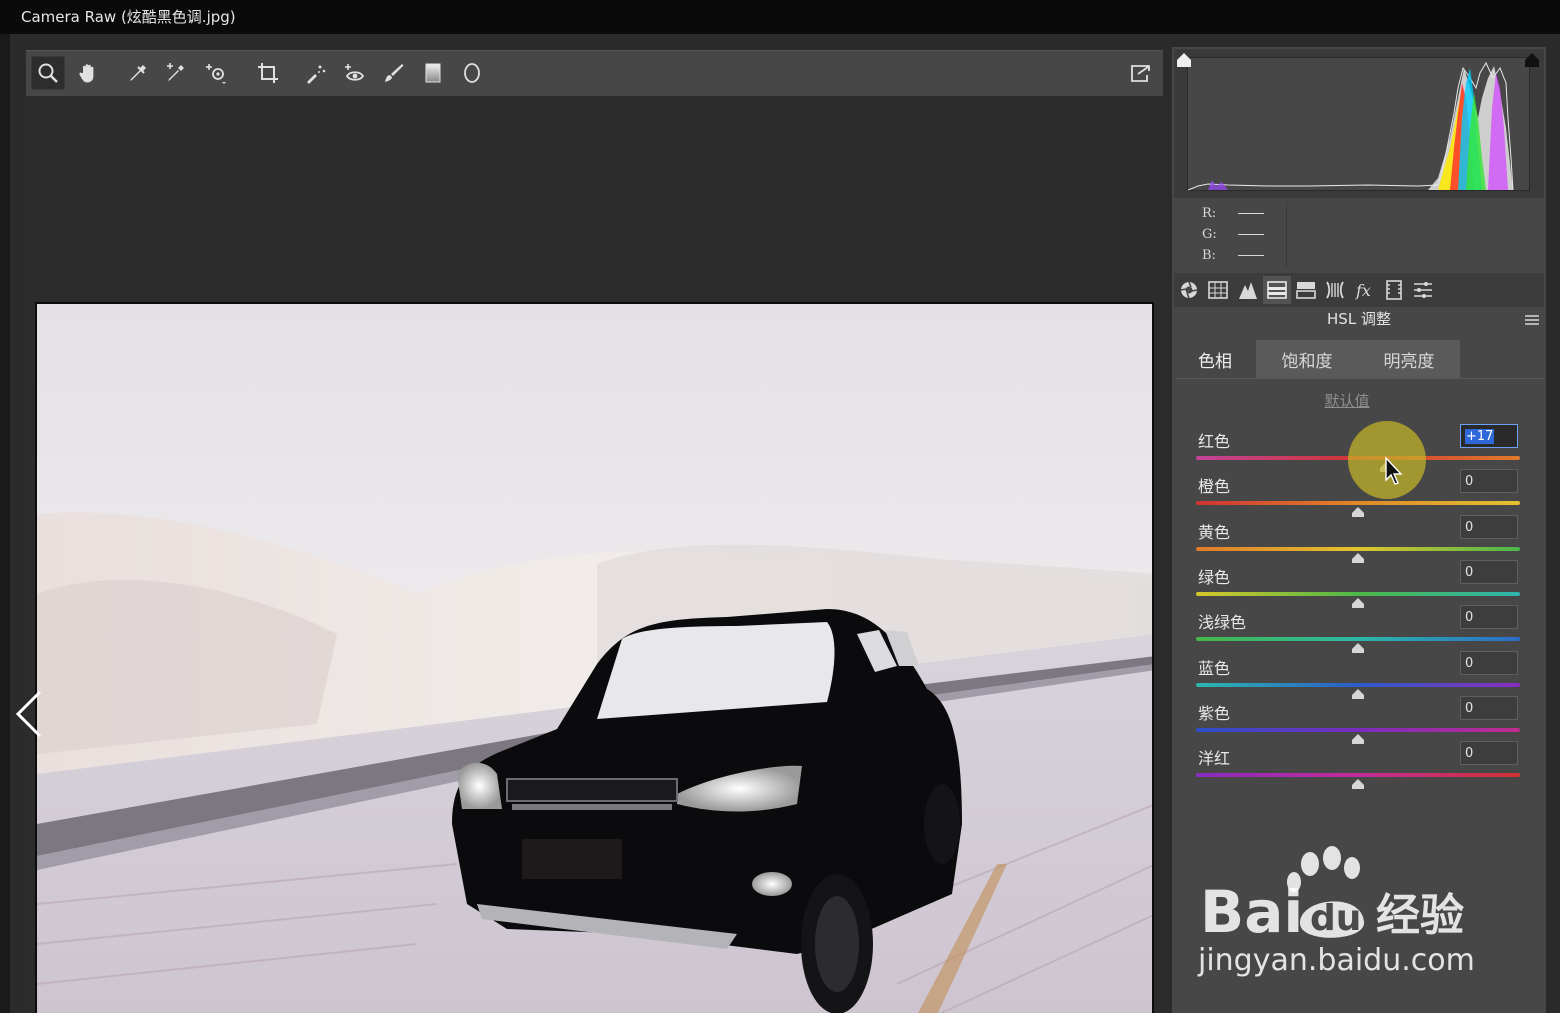 The height and width of the screenshot is (1013, 1560). I want to click on readout-divider, so click(1286, 235).